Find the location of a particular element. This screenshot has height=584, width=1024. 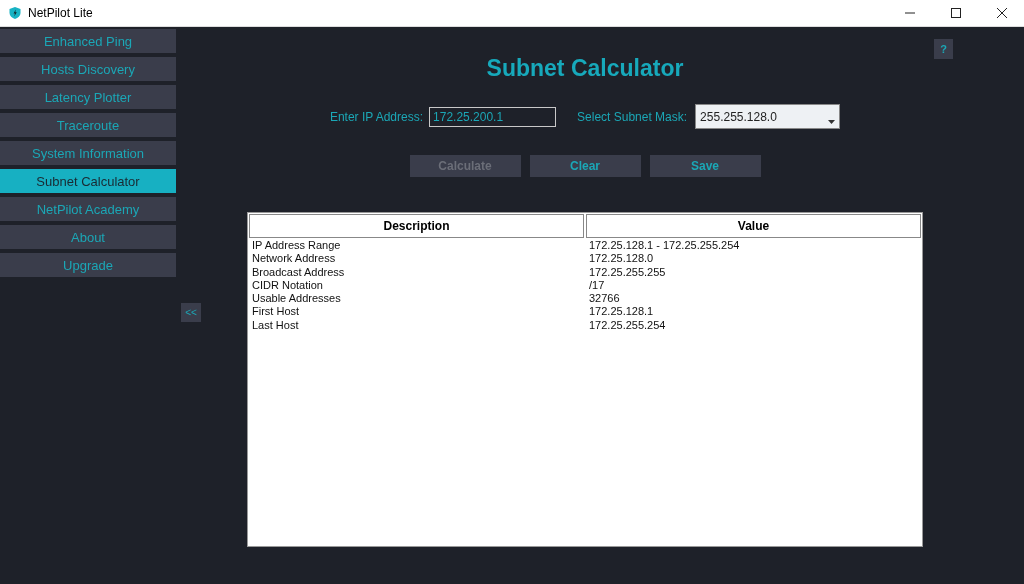

table-cell: 172.25.128.0 is located at coordinates (621, 258).